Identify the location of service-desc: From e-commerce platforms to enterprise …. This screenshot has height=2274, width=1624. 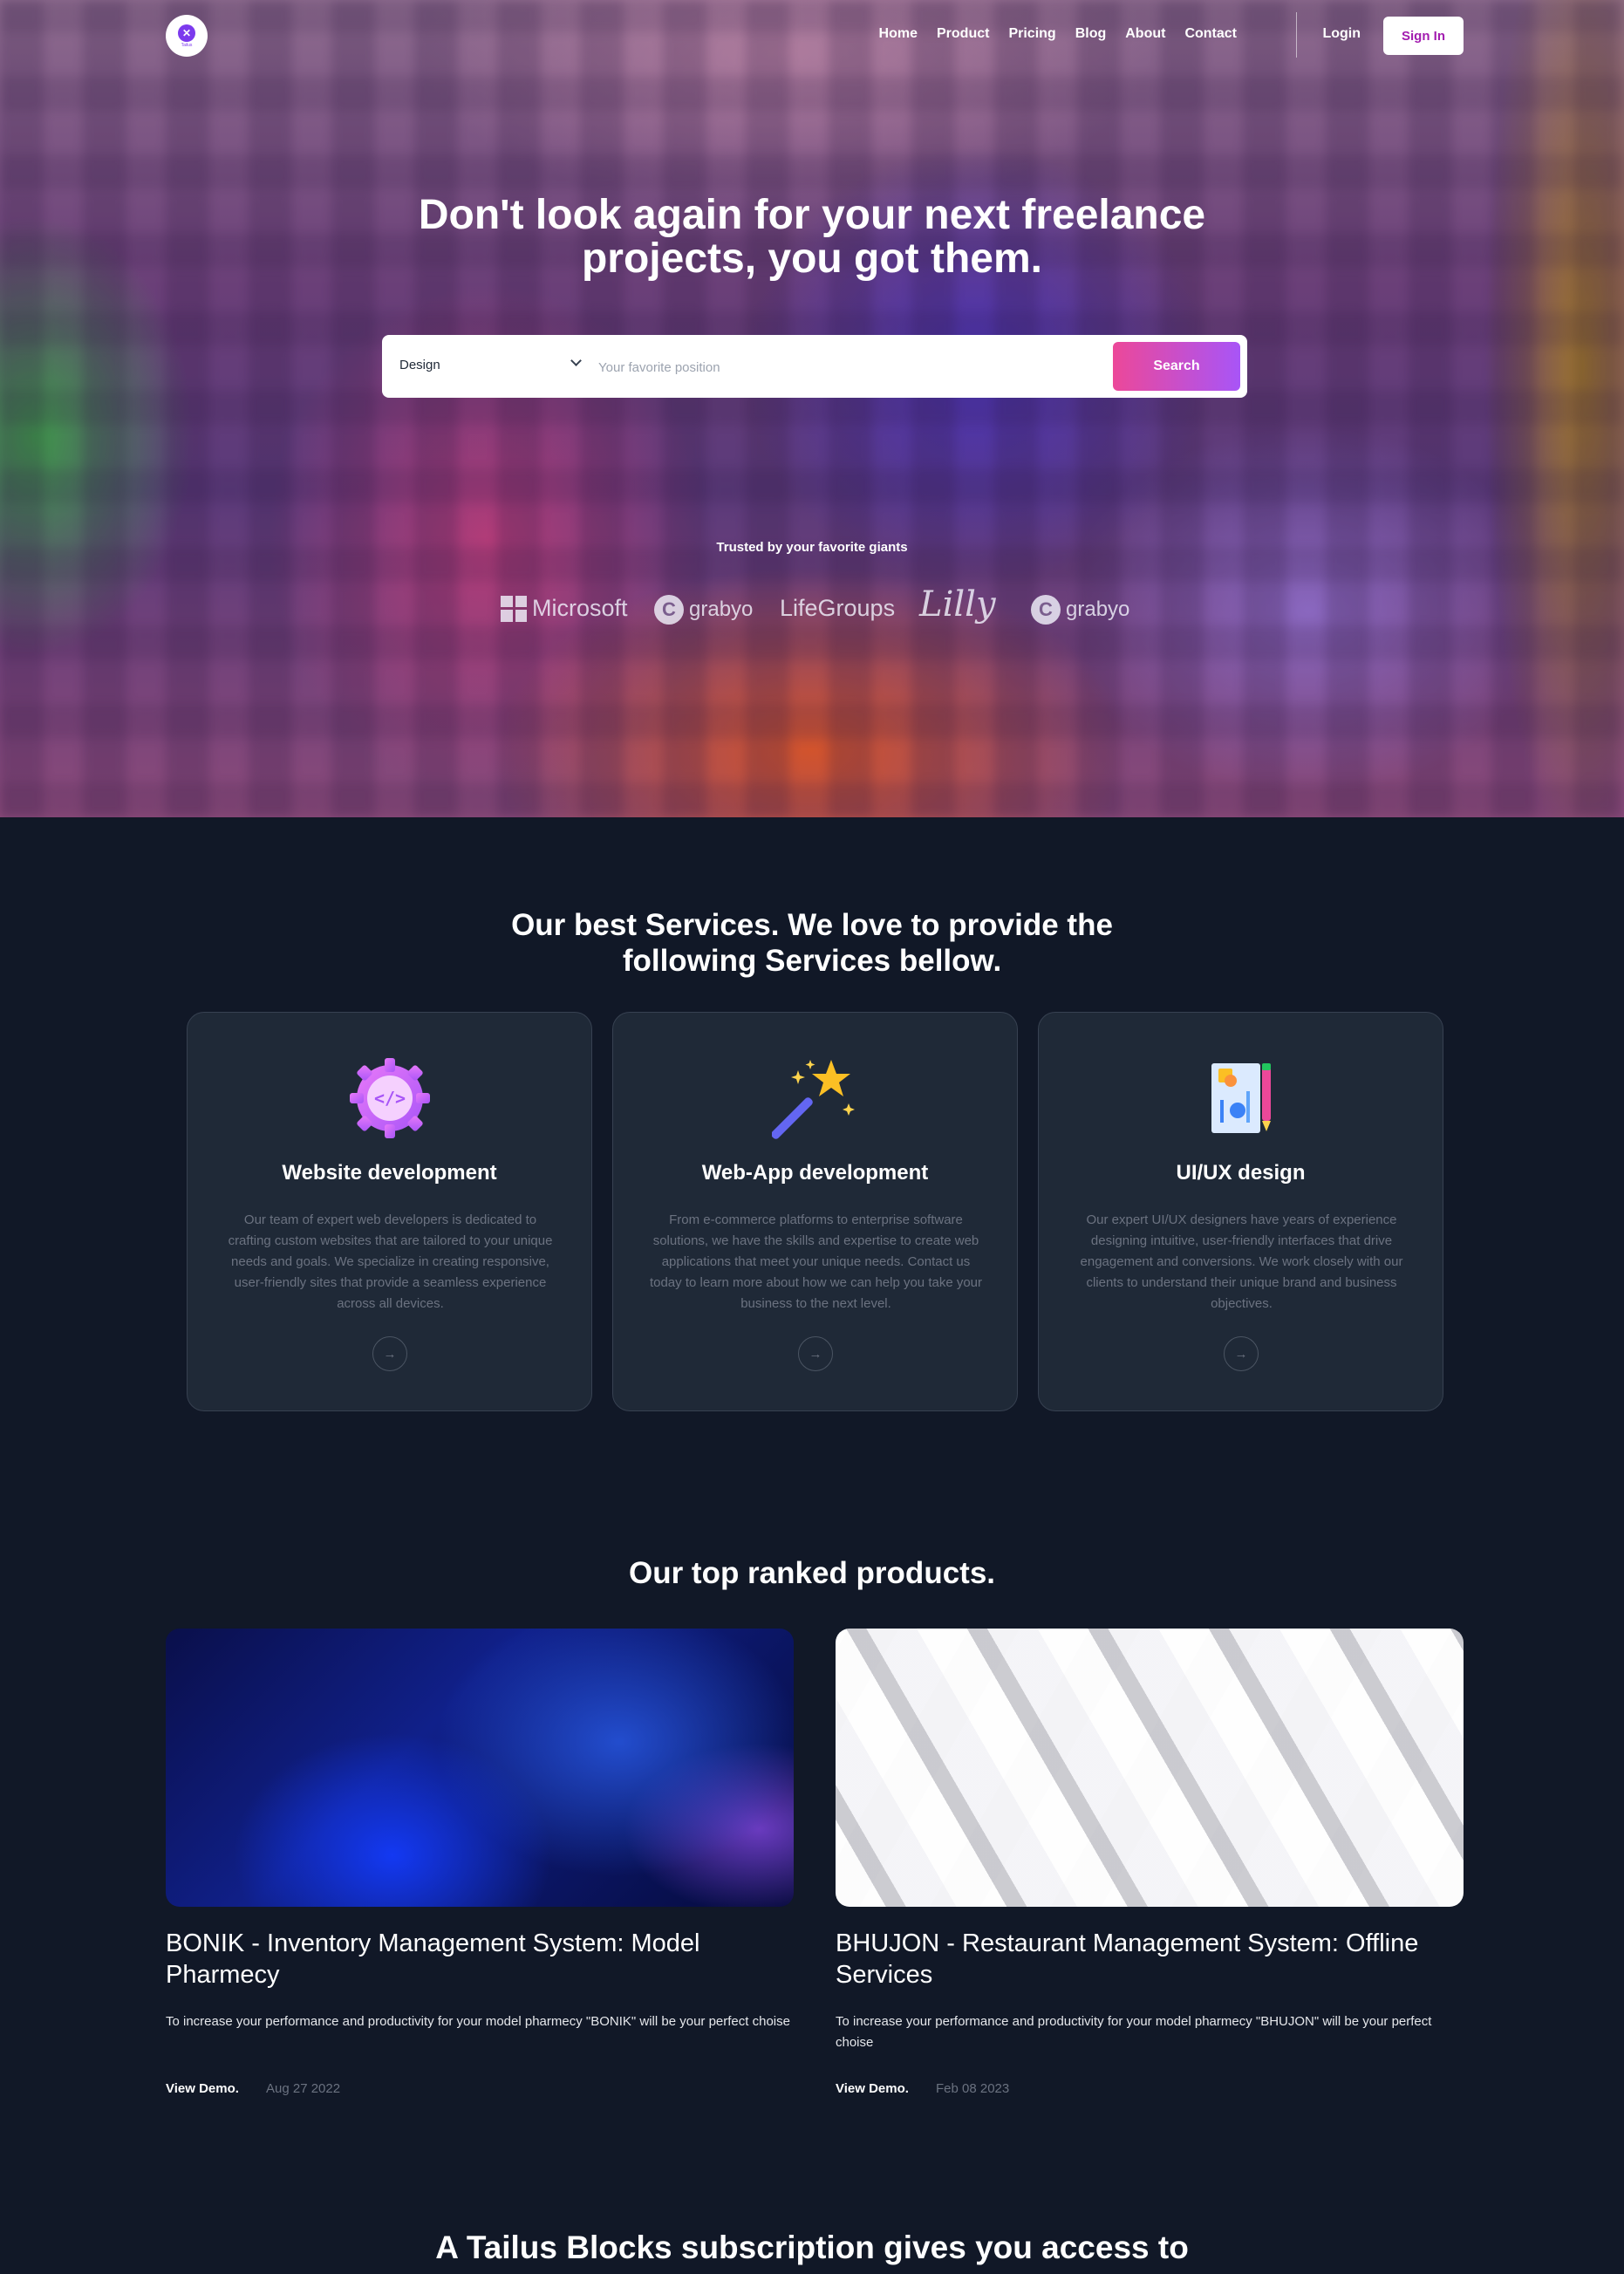
(816, 1261).